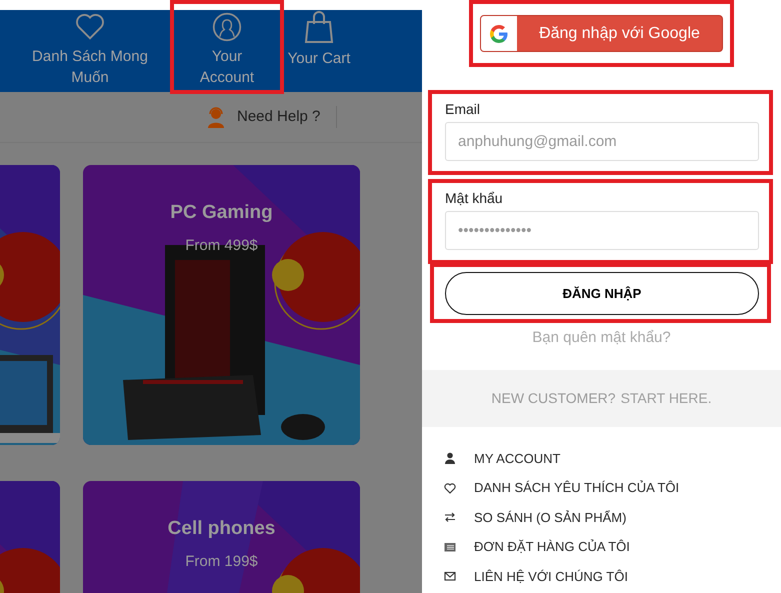 Image resolution: width=781 pixels, height=593 pixels. What do you see at coordinates (550, 517) in the screenshot?
I see `account-menu-link: SO SÁNH (O SẢN PHẨM)` at bounding box center [550, 517].